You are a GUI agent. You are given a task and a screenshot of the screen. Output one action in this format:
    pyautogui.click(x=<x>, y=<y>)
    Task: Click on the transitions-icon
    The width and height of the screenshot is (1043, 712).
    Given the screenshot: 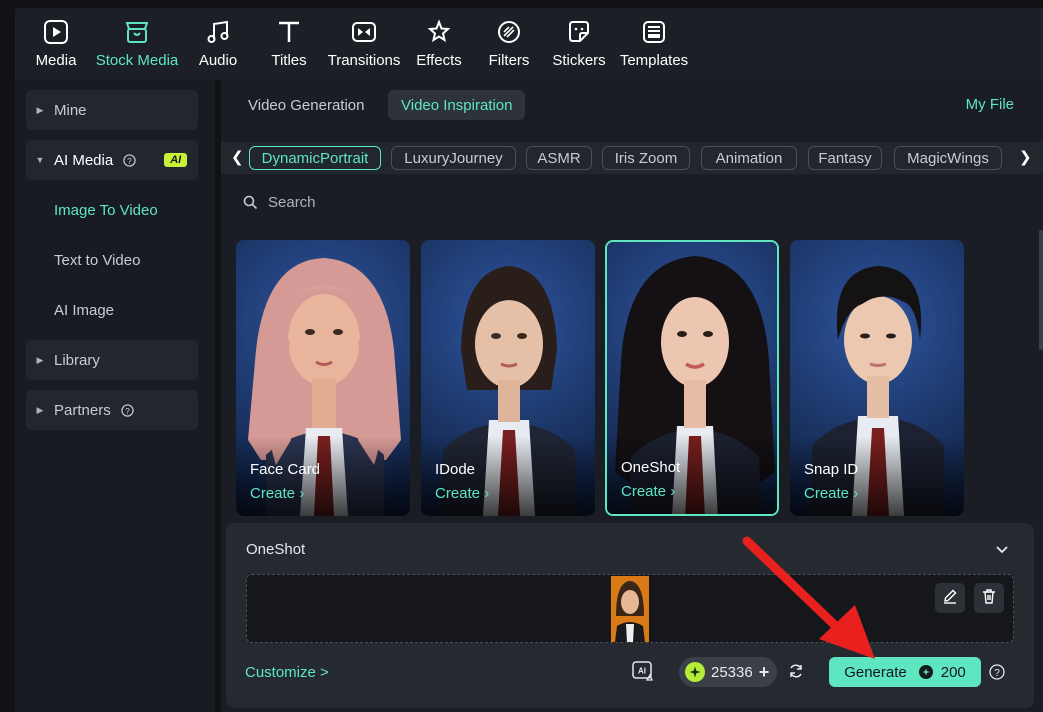 What is the action you would take?
    pyautogui.click(x=364, y=32)
    